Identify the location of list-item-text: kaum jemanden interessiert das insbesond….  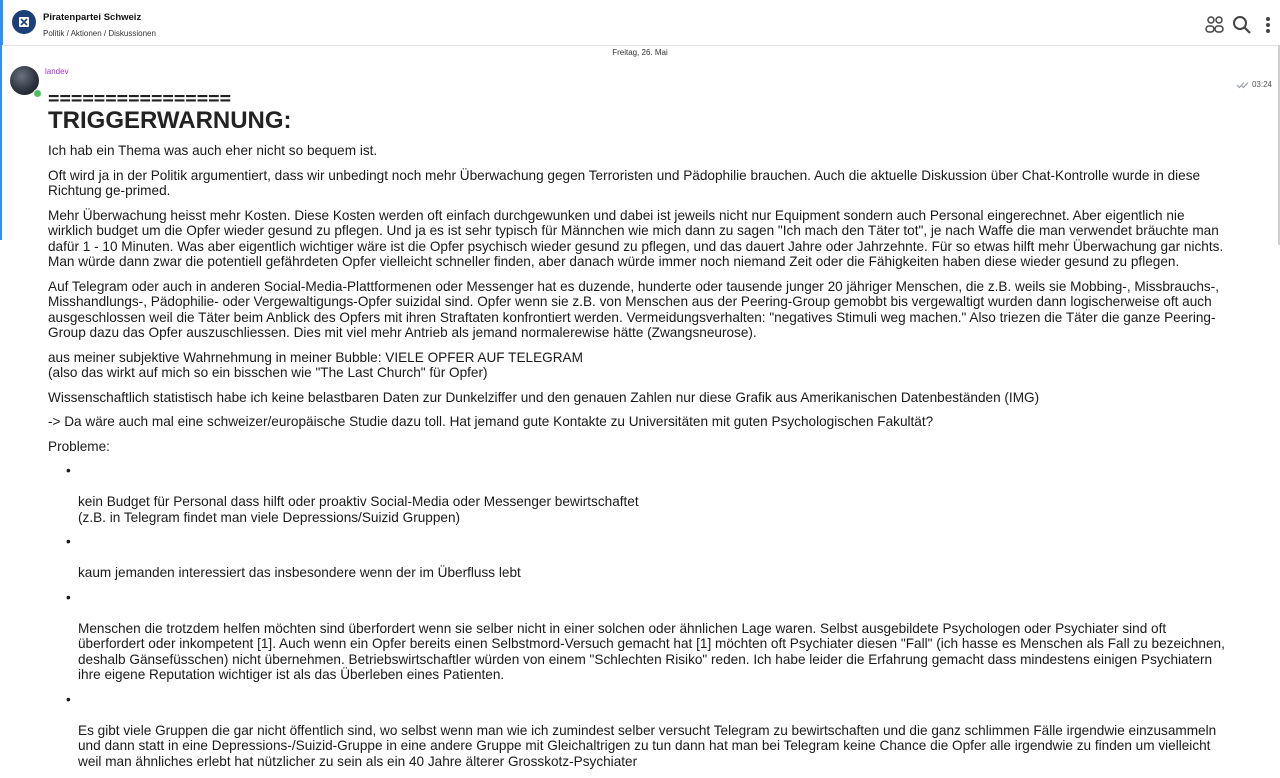
(299, 572).